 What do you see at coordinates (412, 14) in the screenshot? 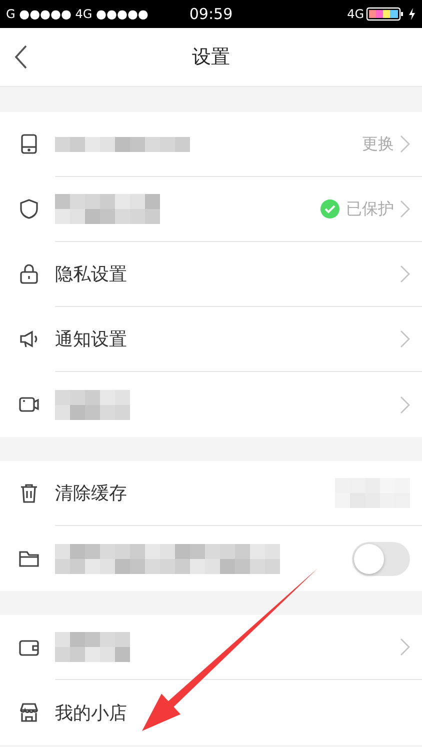
I see `charging-icon` at bounding box center [412, 14].